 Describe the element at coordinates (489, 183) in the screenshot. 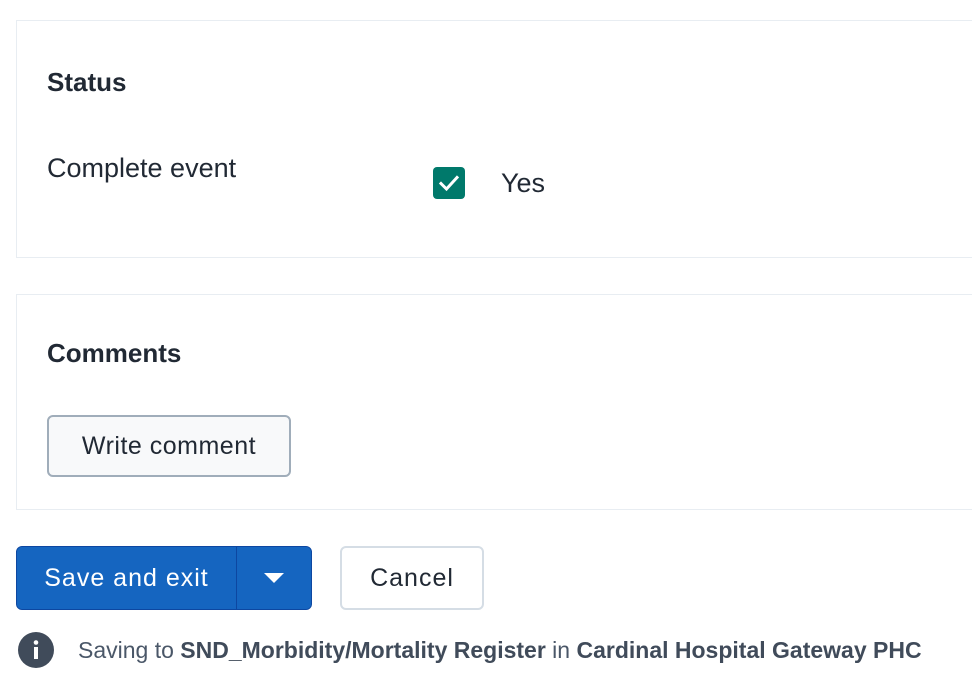

I see `complete-event-checkbox-field: Yes` at that location.